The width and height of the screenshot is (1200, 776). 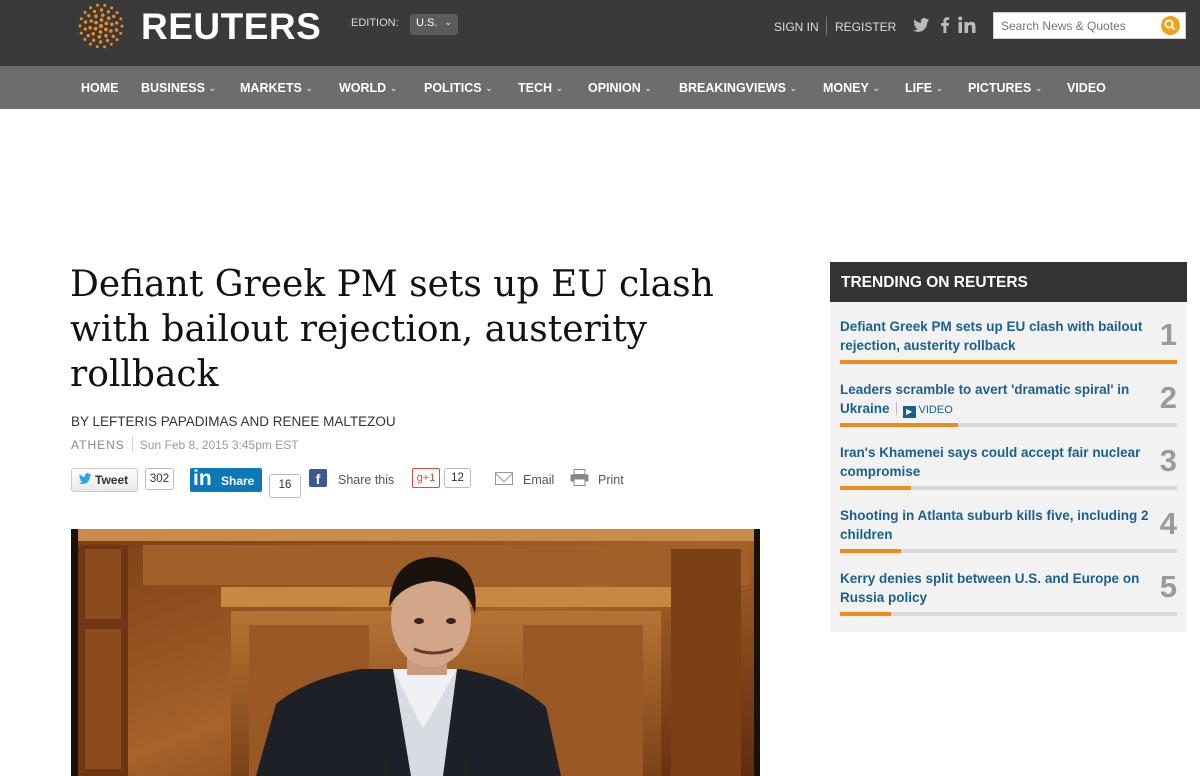 What do you see at coordinates (921, 25) in the screenshot?
I see `twitter-icon` at bounding box center [921, 25].